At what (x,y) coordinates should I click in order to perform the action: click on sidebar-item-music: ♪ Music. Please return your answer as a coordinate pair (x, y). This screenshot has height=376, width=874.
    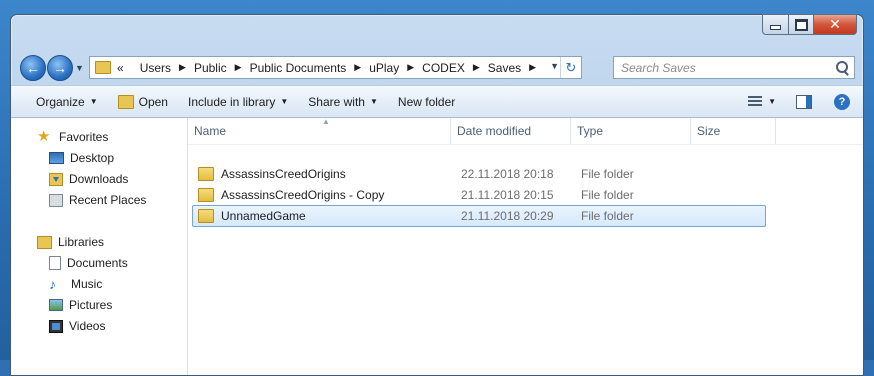
    Looking at the image, I should click on (75, 284).